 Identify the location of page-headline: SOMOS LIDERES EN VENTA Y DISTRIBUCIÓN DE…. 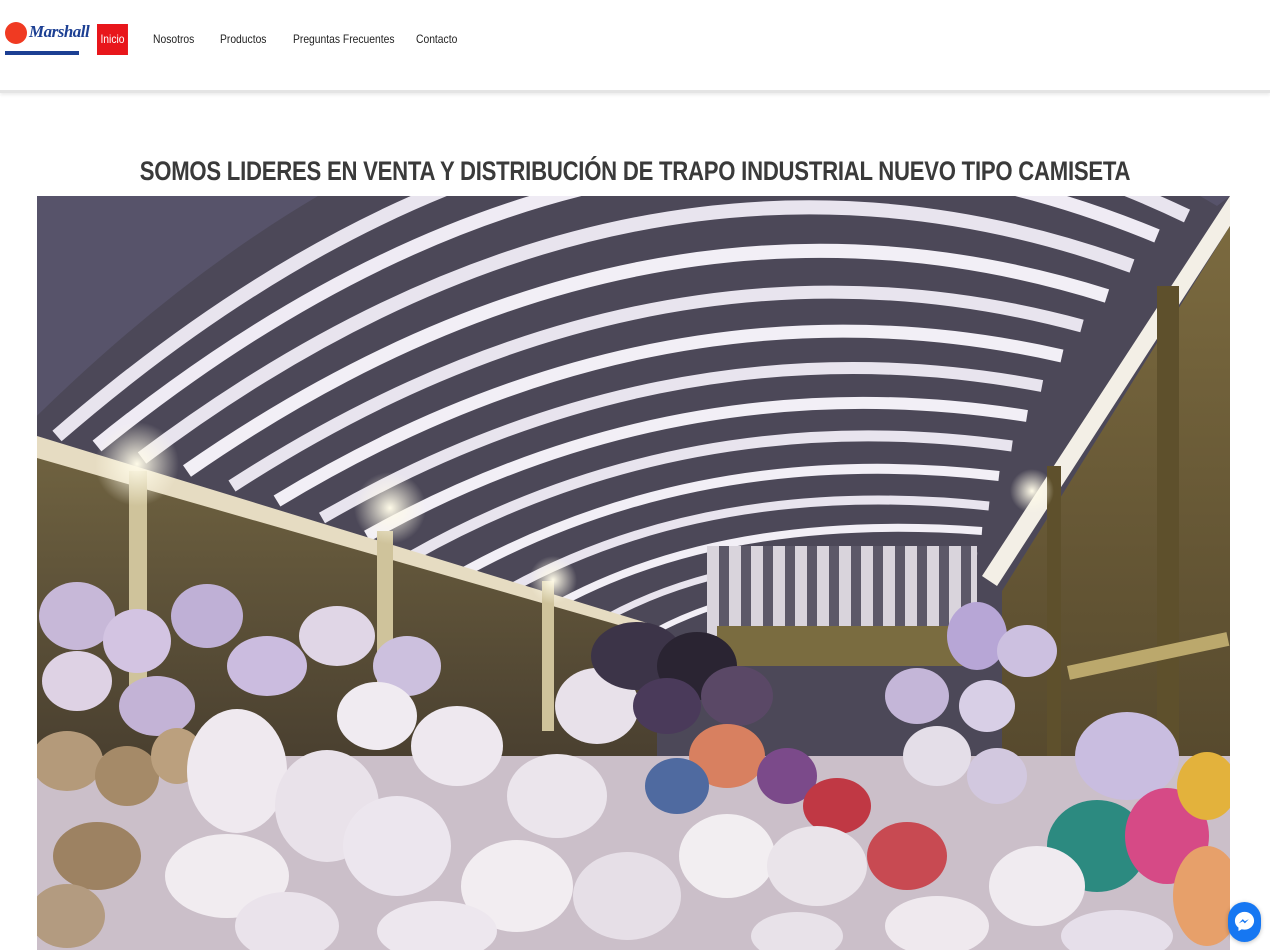
(635, 171).